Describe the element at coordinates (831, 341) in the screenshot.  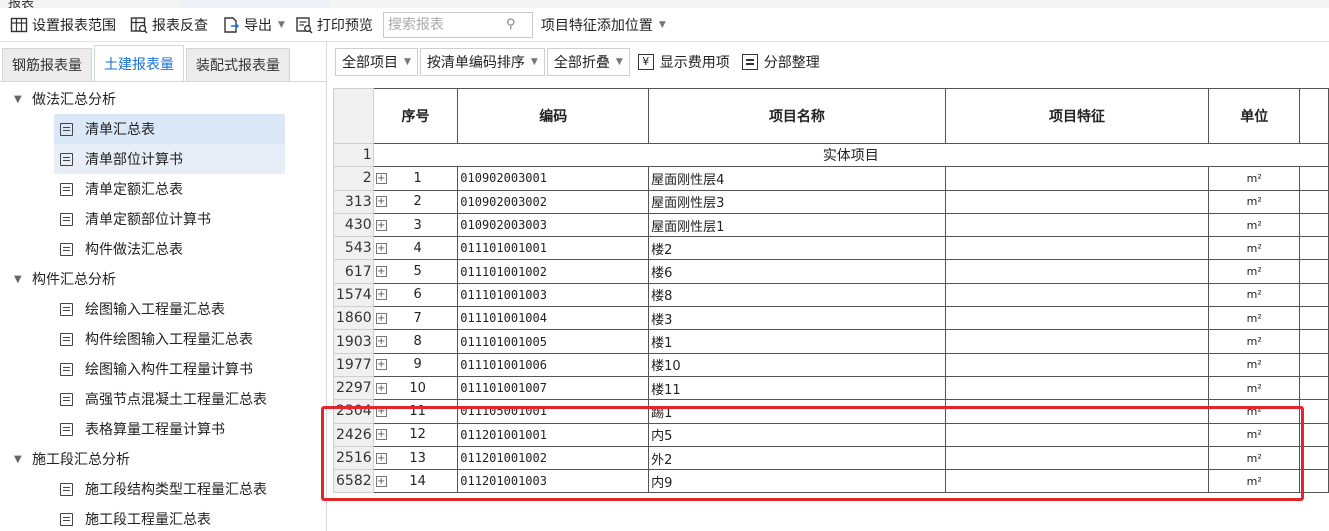
I see `table-row: 1903 +8 011101001005 楼1 m²` at that location.